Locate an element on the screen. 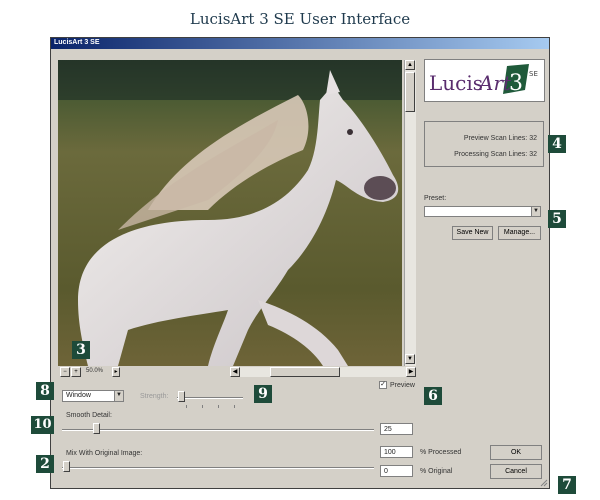  callout-badge-2: 2 is located at coordinates (45, 464).